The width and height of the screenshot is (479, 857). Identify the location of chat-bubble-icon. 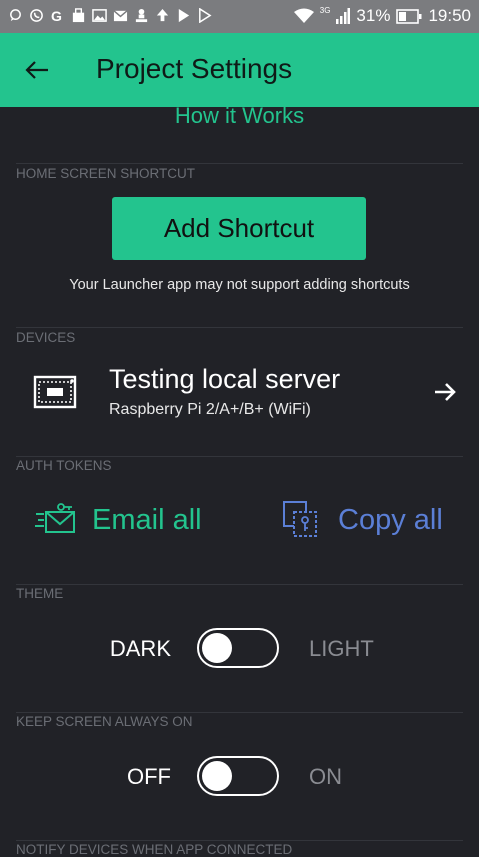
(15, 15).